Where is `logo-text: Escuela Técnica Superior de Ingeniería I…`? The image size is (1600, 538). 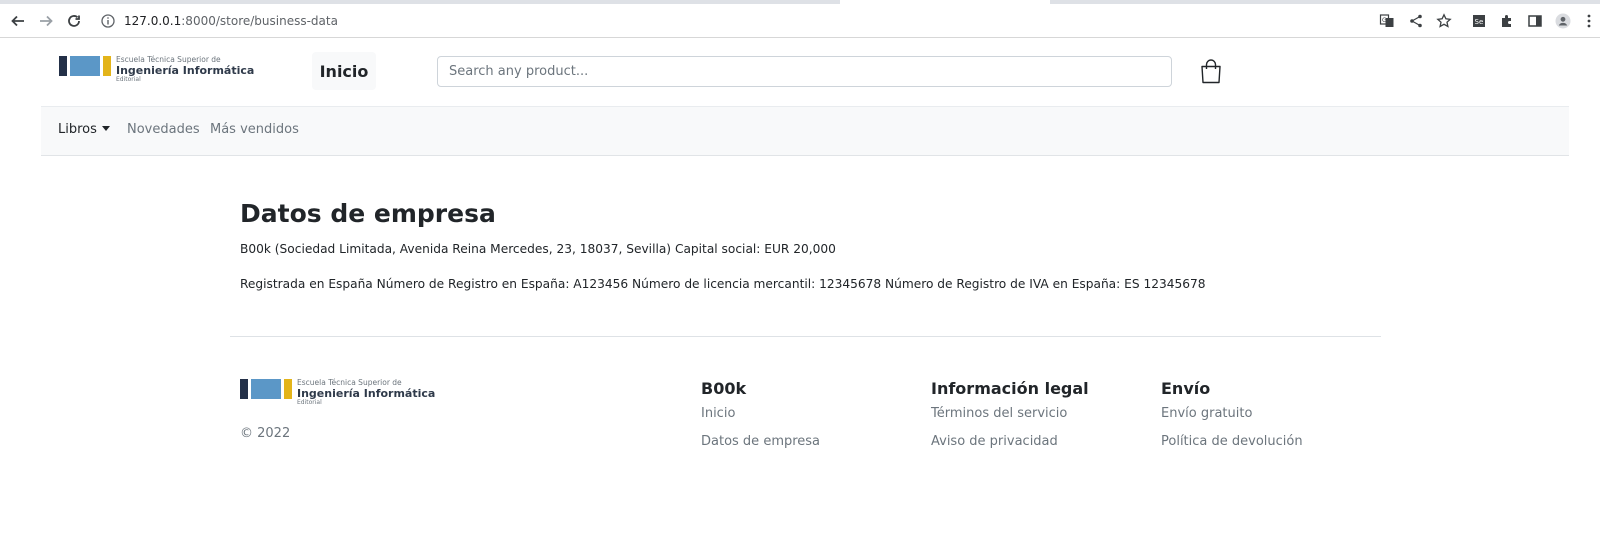 logo-text: Escuela Técnica Superior de Ingeniería I… is located at coordinates (185, 69).